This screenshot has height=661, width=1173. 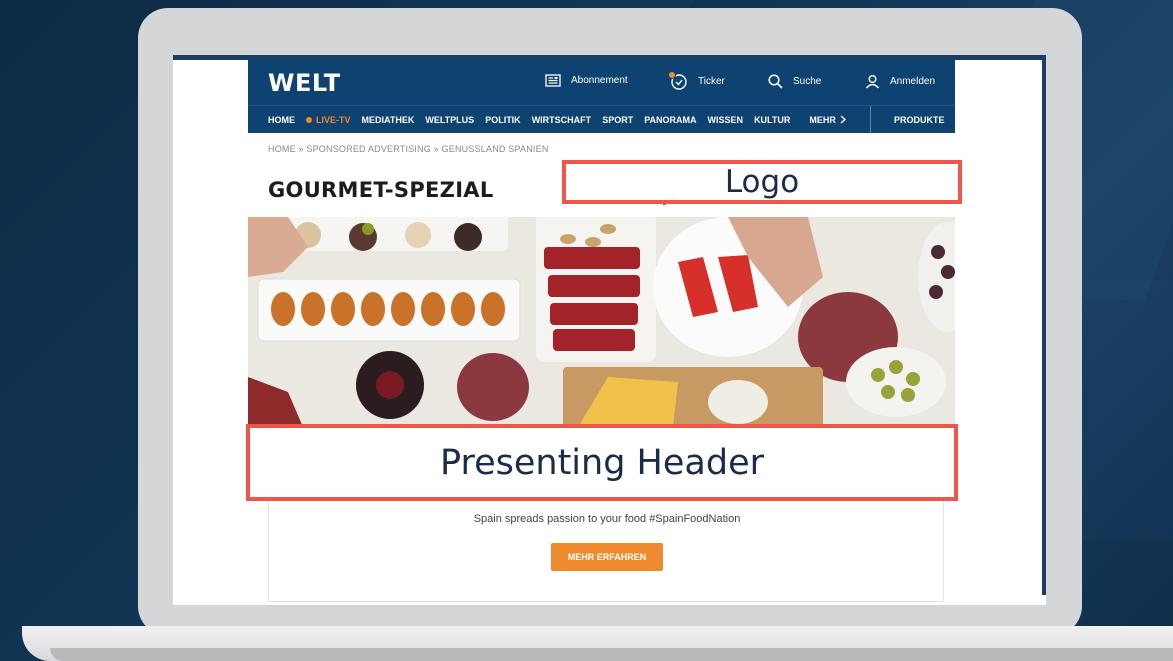 I want to click on site-header: WELT Abonnement Ticker Suche Anmelden, so click(x=601, y=82).